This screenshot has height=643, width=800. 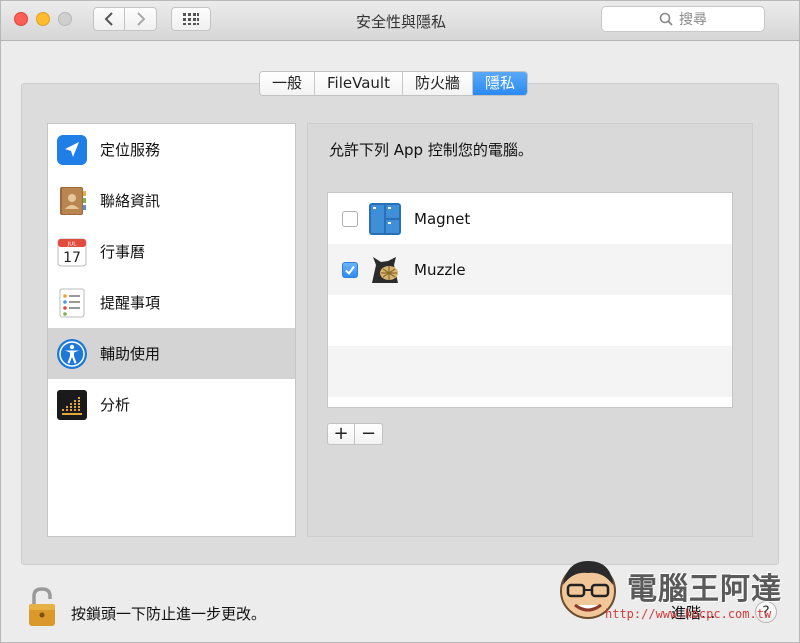 What do you see at coordinates (385, 269) in the screenshot?
I see `muzzle-app-icon` at bounding box center [385, 269].